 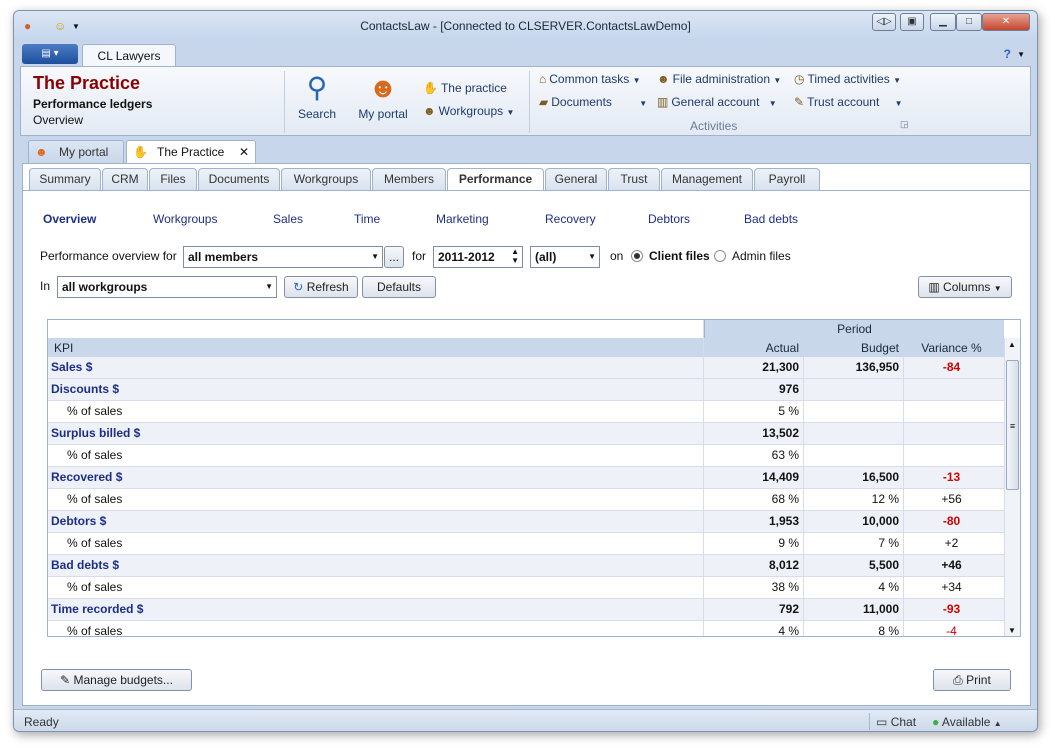 I want to click on subnav-sales: Sales, so click(x=288, y=219).